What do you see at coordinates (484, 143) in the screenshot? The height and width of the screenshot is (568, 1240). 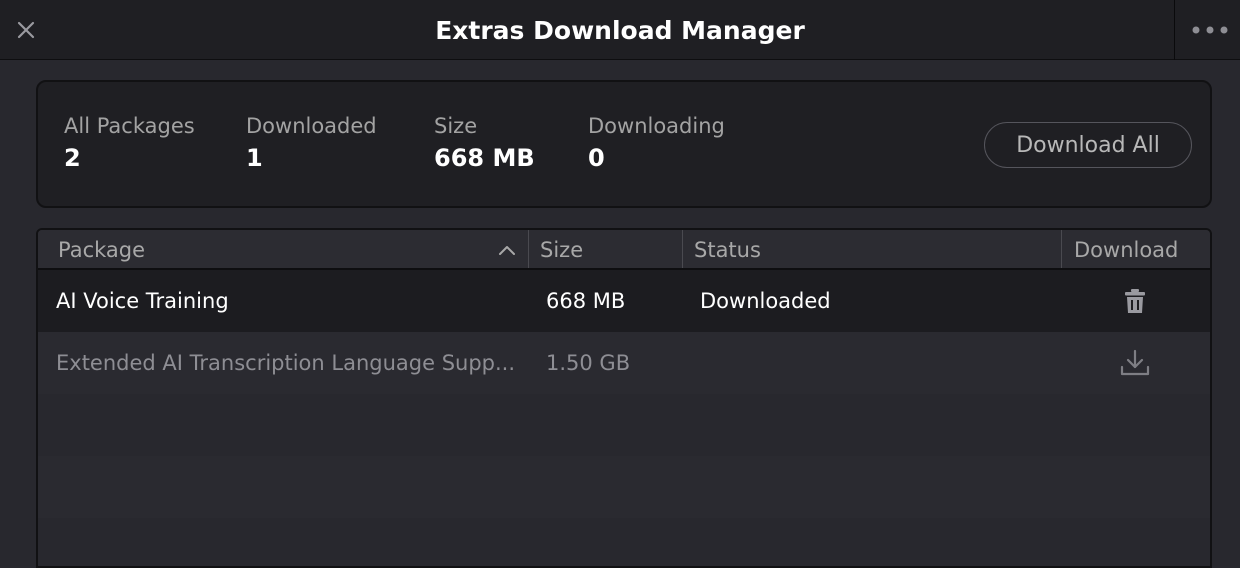 I see `stat-size: Size 668 MB` at bounding box center [484, 143].